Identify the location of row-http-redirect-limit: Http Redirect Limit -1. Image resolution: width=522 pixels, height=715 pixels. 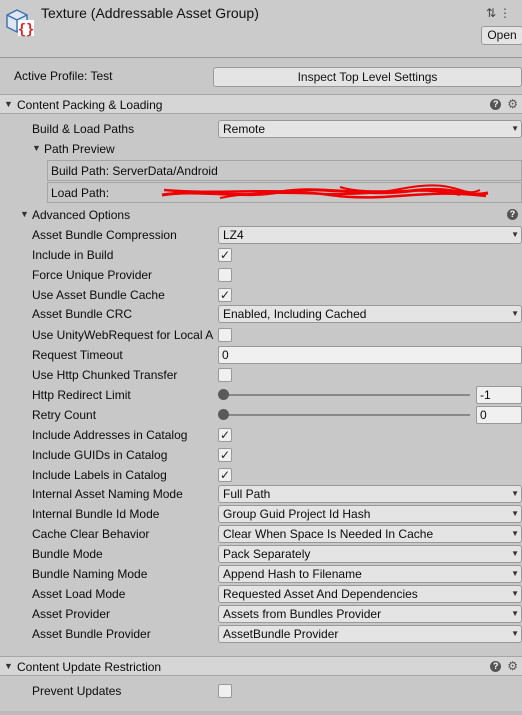
(261, 395).